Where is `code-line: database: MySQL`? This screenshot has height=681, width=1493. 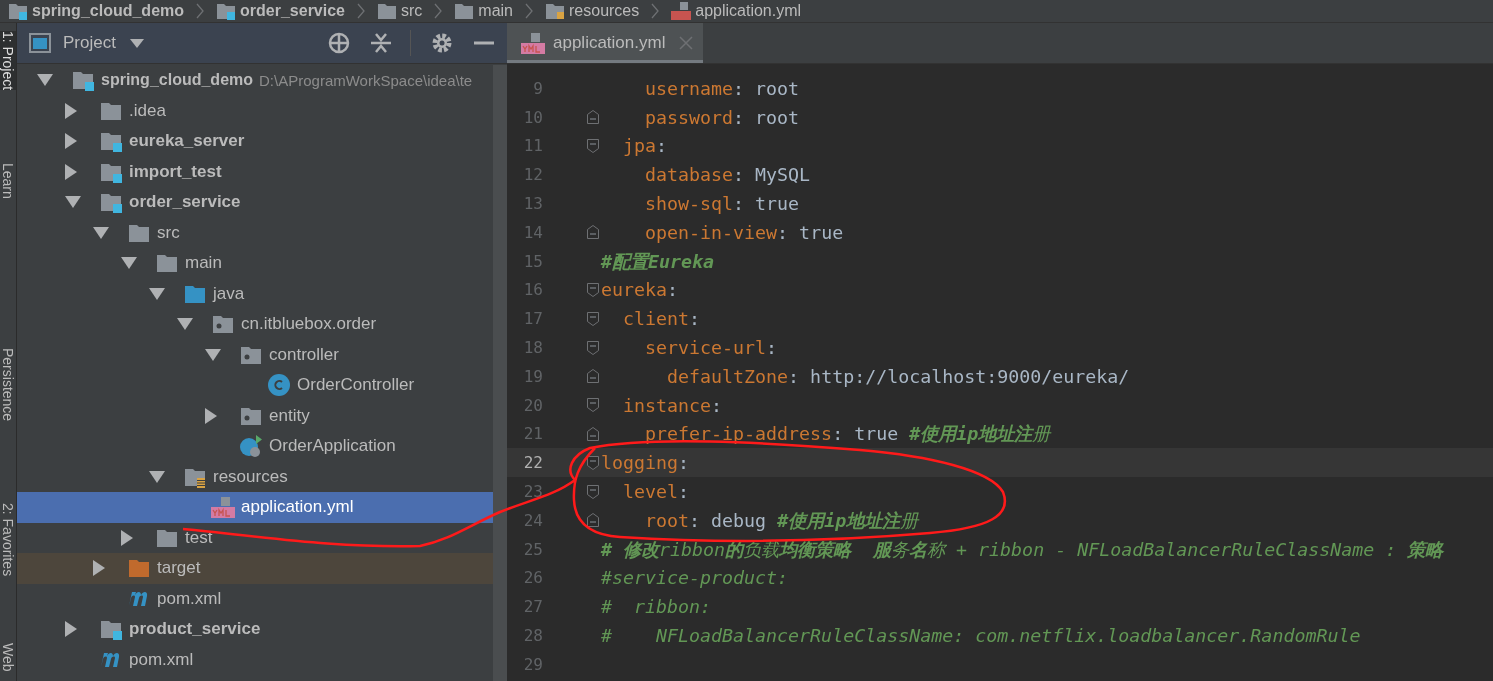
code-line: database: MySQL is located at coordinates (727, 175).